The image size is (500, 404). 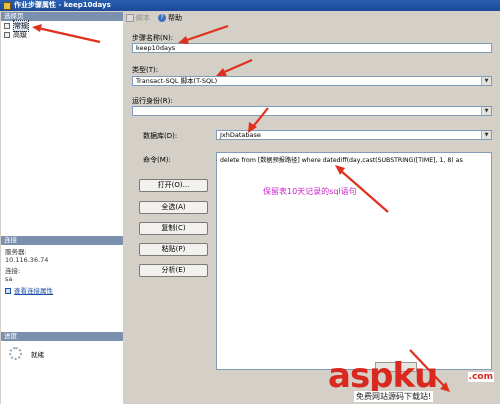 What do you see at coordinates (145, 70) in the screenshot?
I see `type-label: 类型(T):` at bounding box center [145, 70].